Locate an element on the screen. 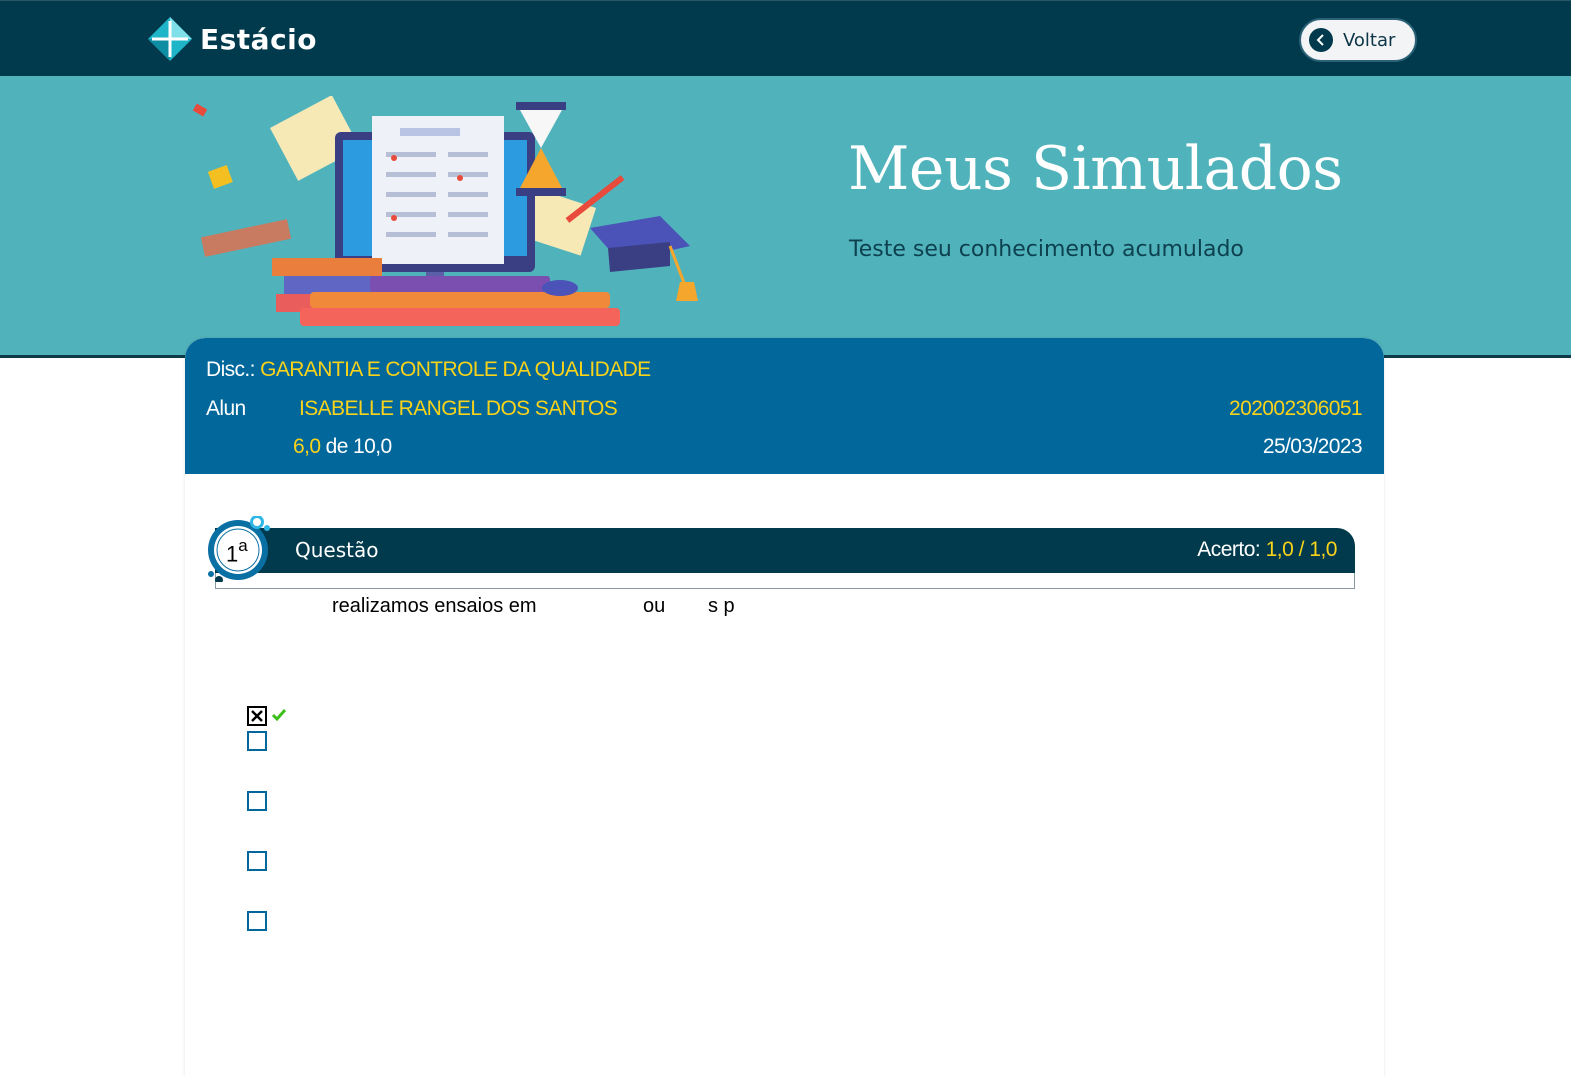 Image resolution: width=1571 pixels, height=1076 pixels. discipline-value: GARANTIA E CONTROLE DA QUALIDADE is located at coordinates (455, 369).